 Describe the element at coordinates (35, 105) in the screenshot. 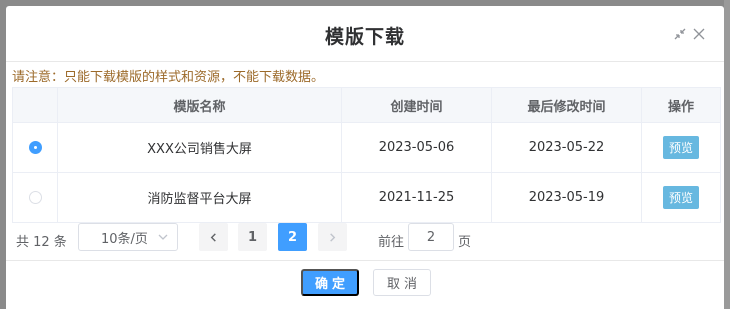

I see `column-header-select` at that location.